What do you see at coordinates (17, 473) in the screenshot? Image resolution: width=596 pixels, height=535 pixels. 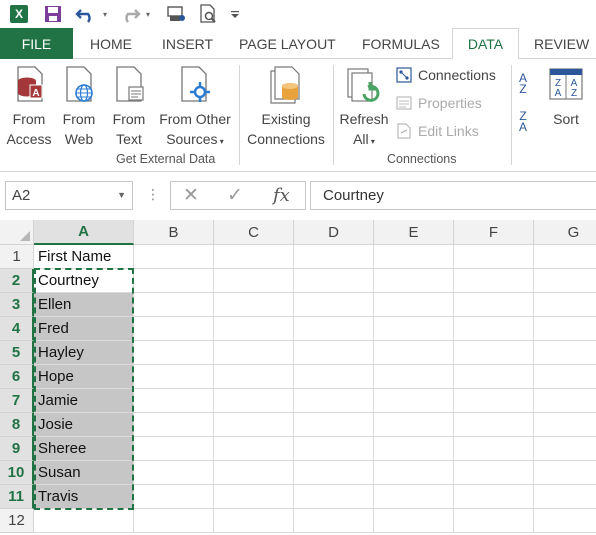 I see `row-header-10: 10` at bounding box center [17, 473].